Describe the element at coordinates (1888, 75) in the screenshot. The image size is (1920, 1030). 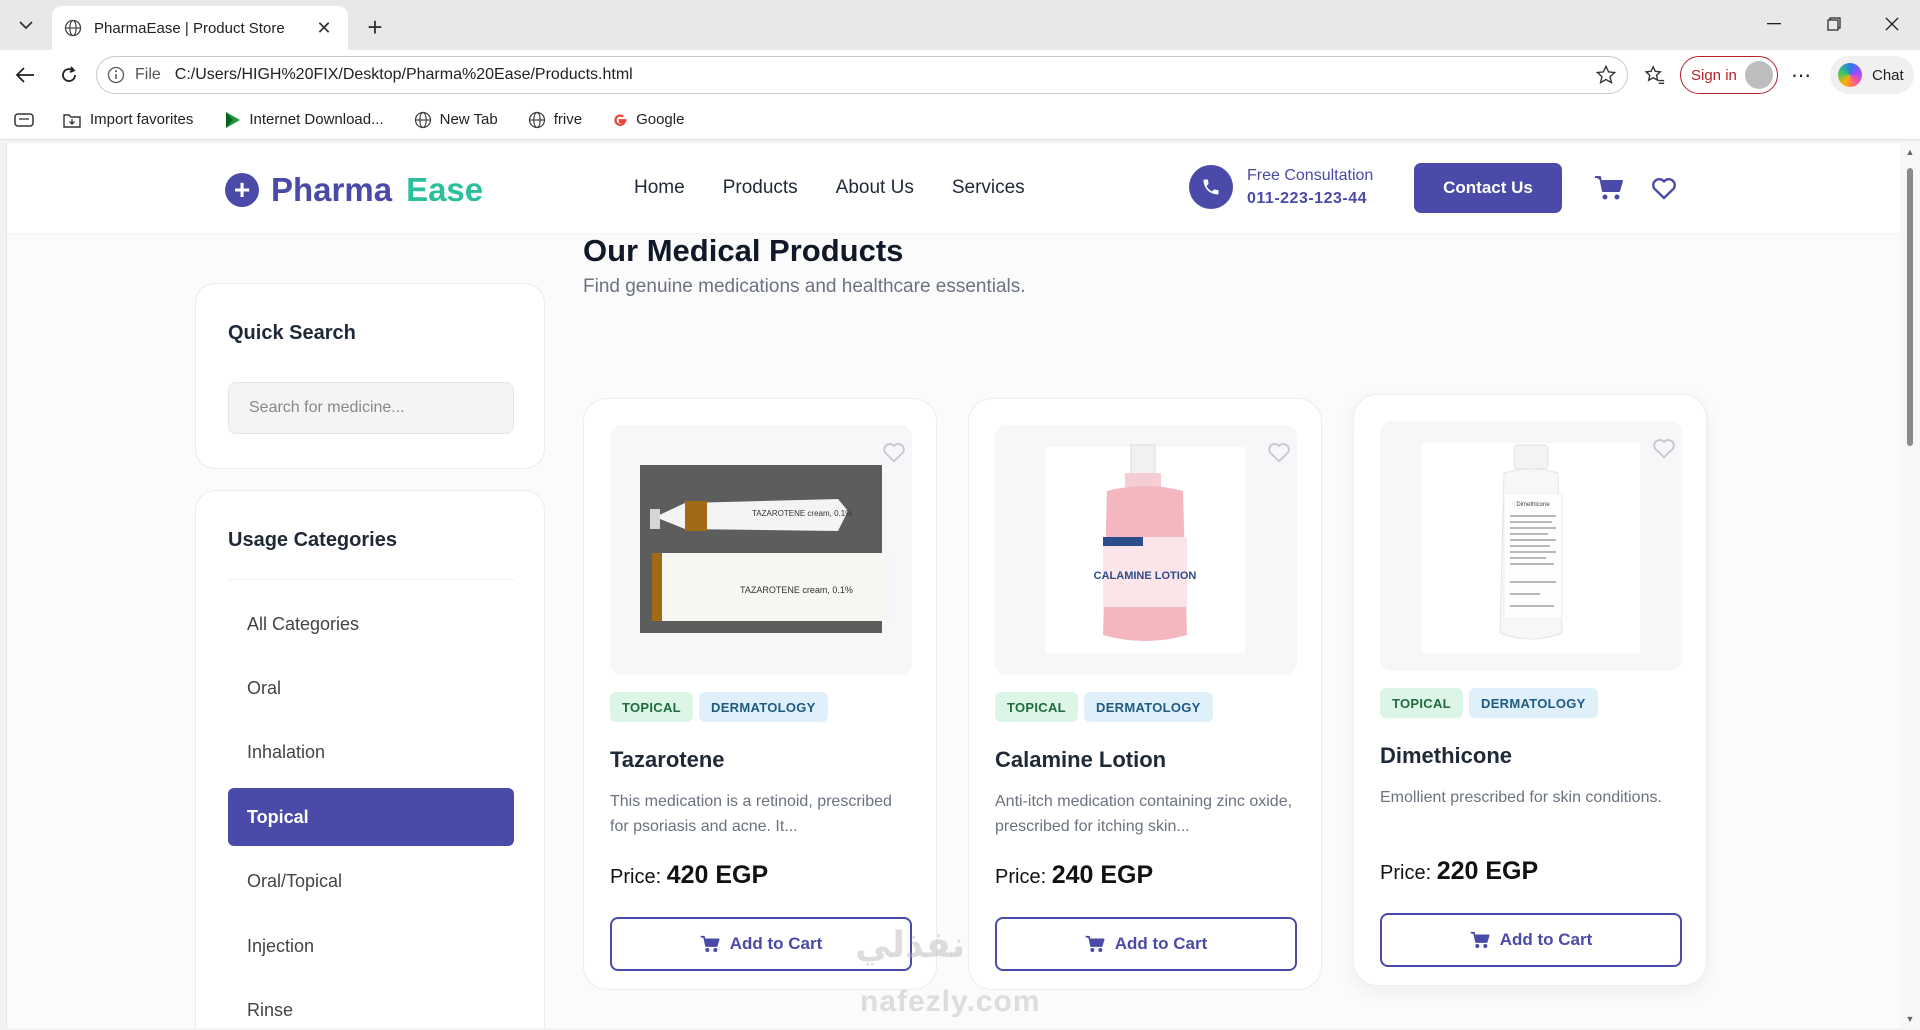
I see `chat-label: Chat` at that location.